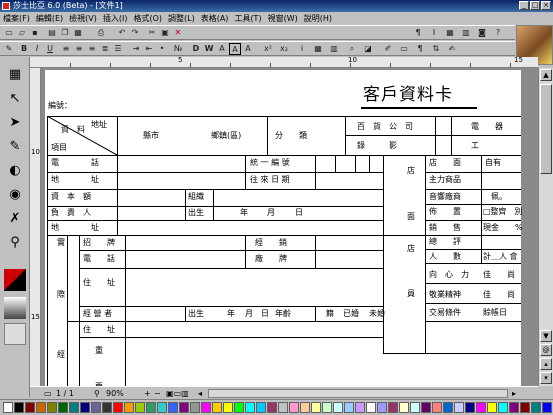 This screenshot has width=553, height=415. I want to click on close-button: ×, so click(546, 5).